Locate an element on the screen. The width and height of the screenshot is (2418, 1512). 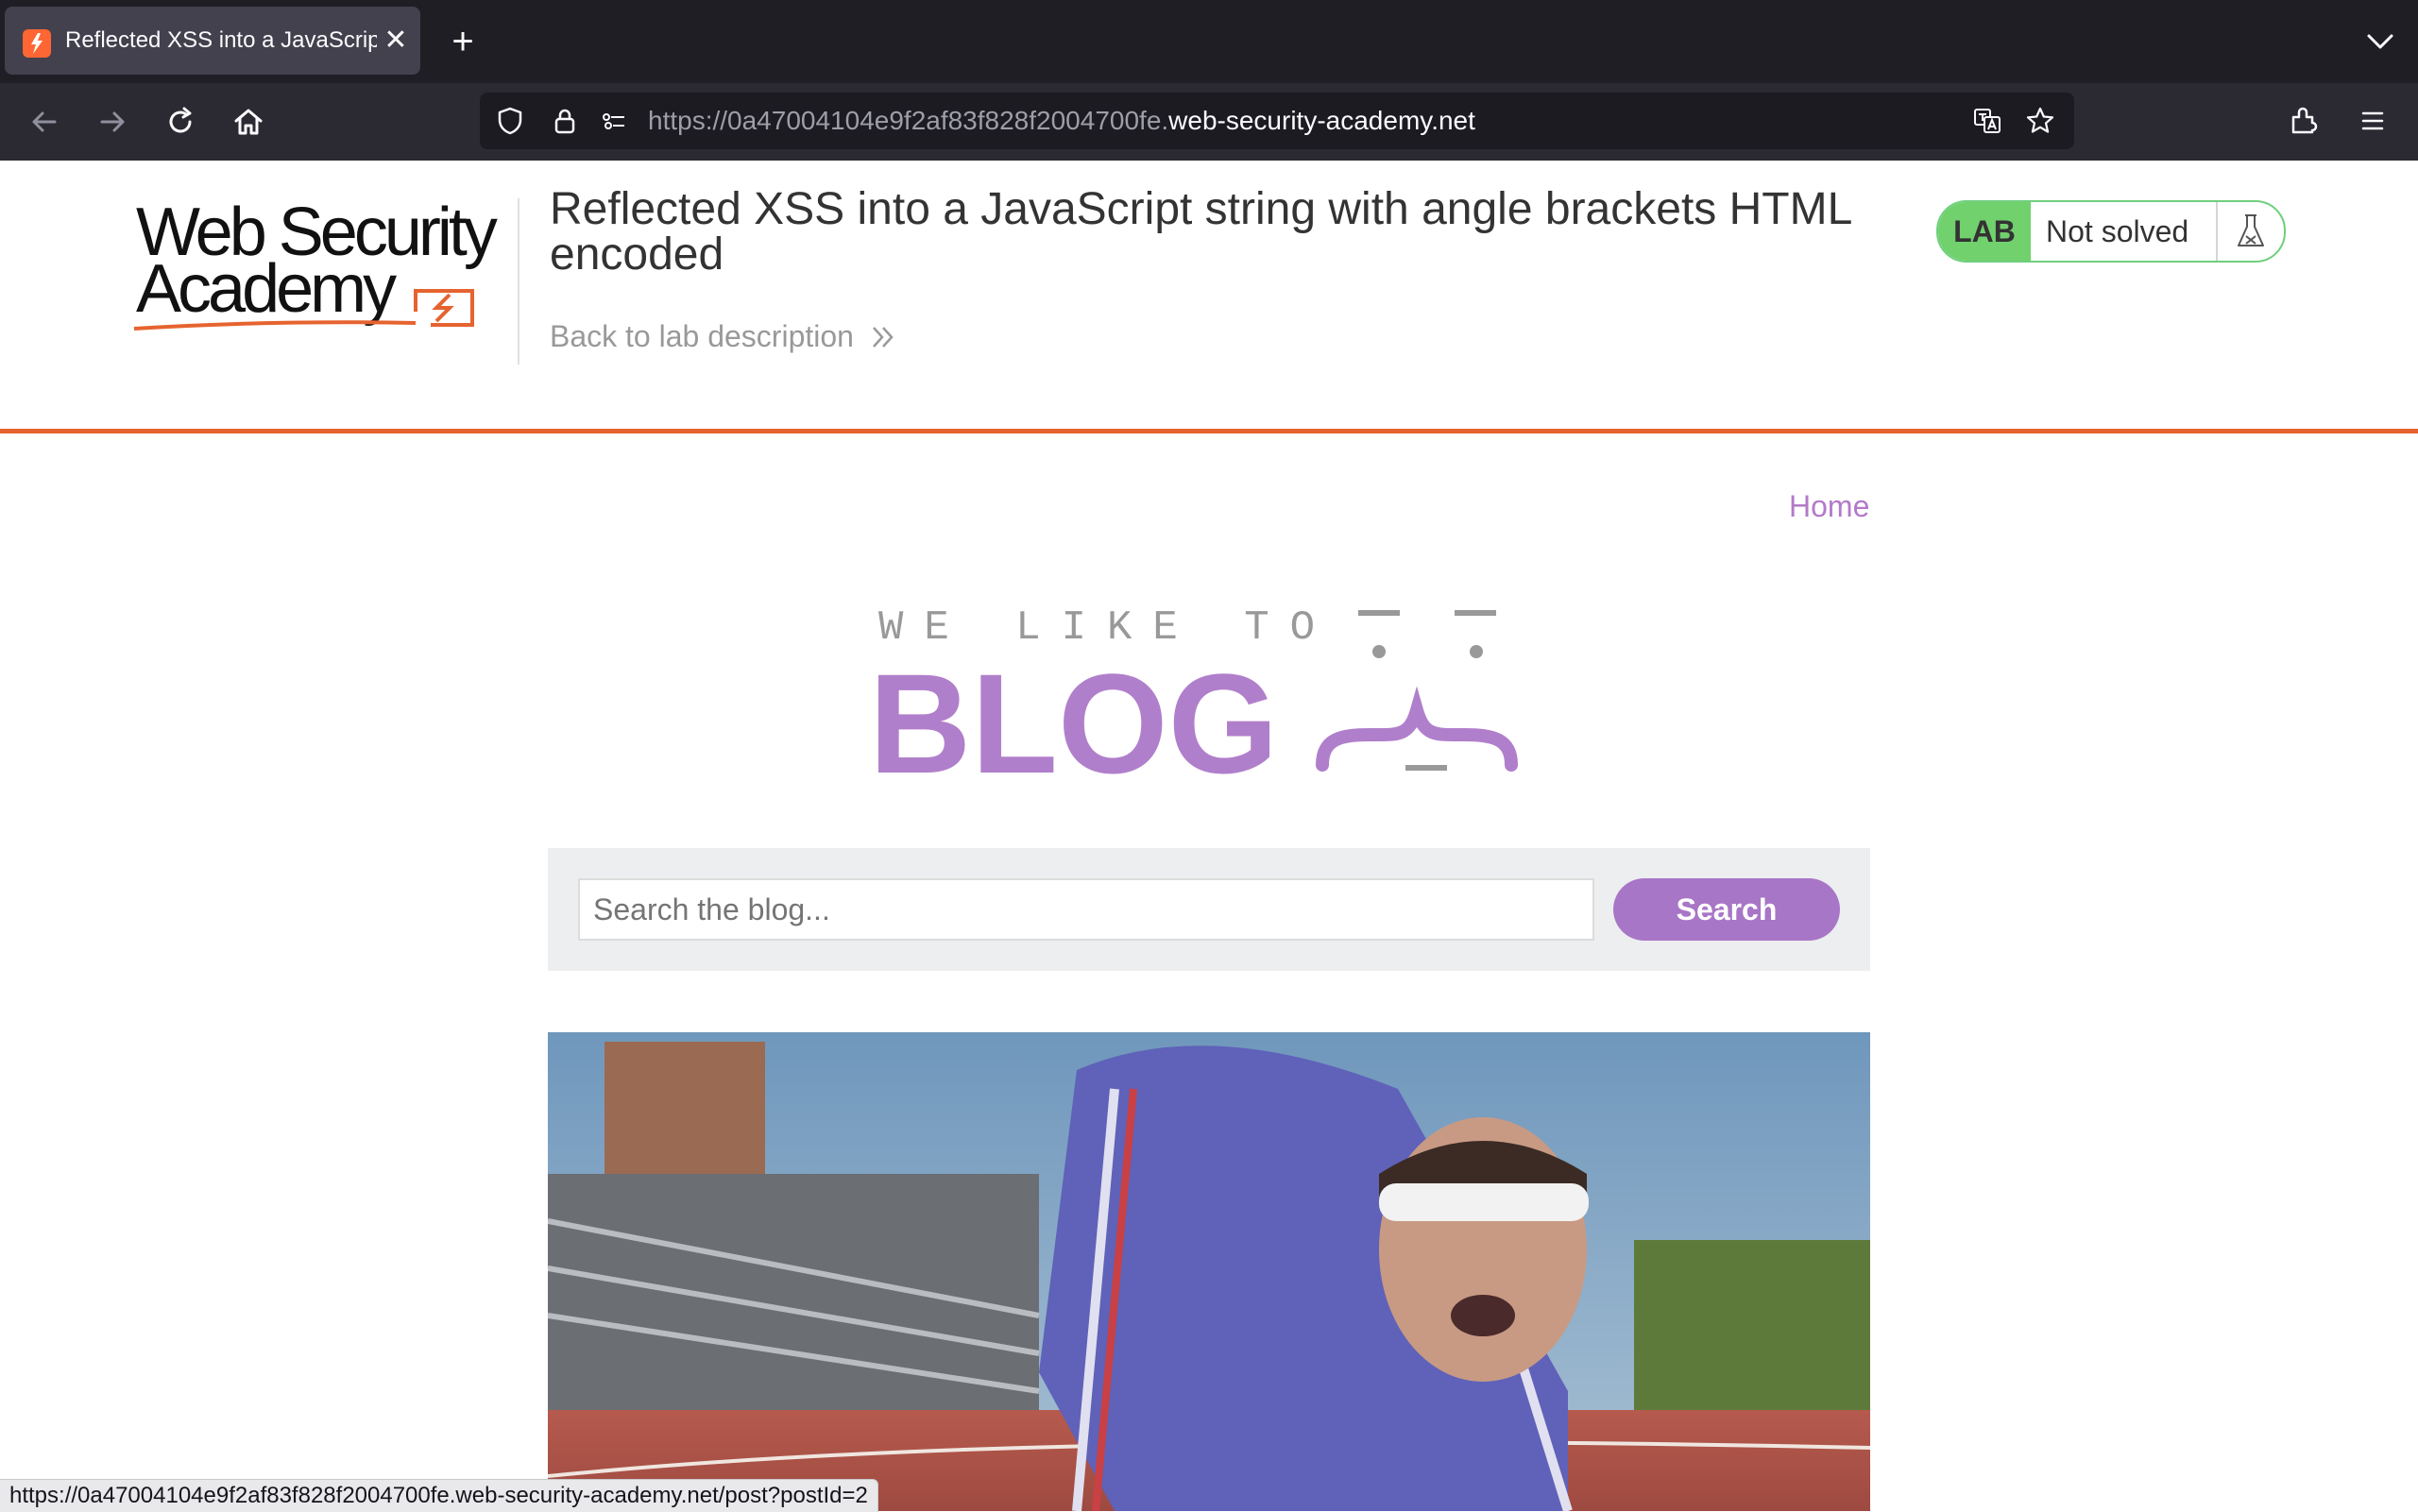
search-input is located at coordinates (1086, 909).